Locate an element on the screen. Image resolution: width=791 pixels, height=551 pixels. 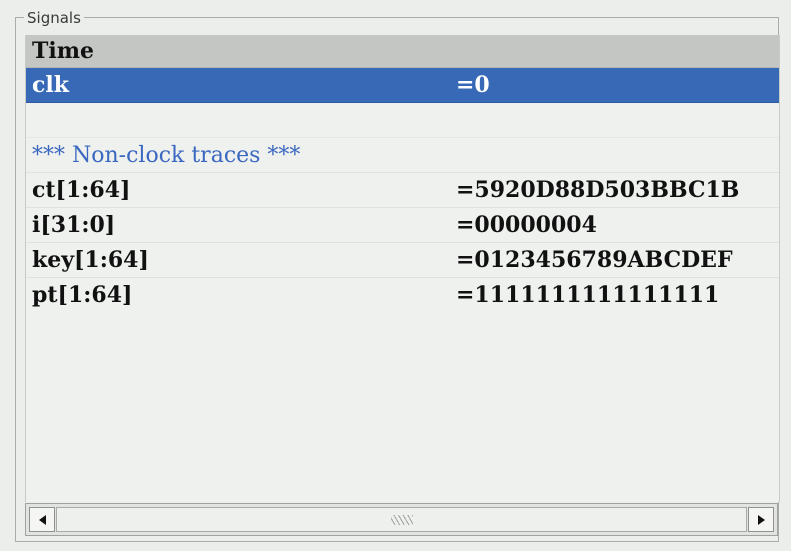
signal-name: pt[1:64] is located at coordinates (82, 295).